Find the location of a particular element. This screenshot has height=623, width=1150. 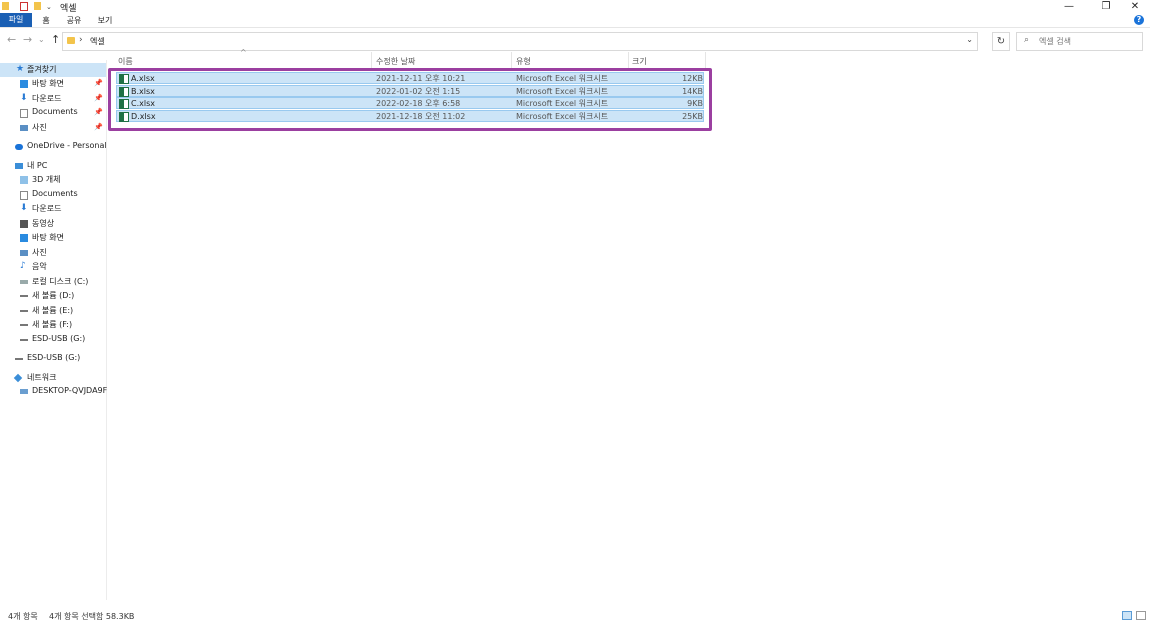

file-name: B.xlsx is located at coordinates (143, 91).